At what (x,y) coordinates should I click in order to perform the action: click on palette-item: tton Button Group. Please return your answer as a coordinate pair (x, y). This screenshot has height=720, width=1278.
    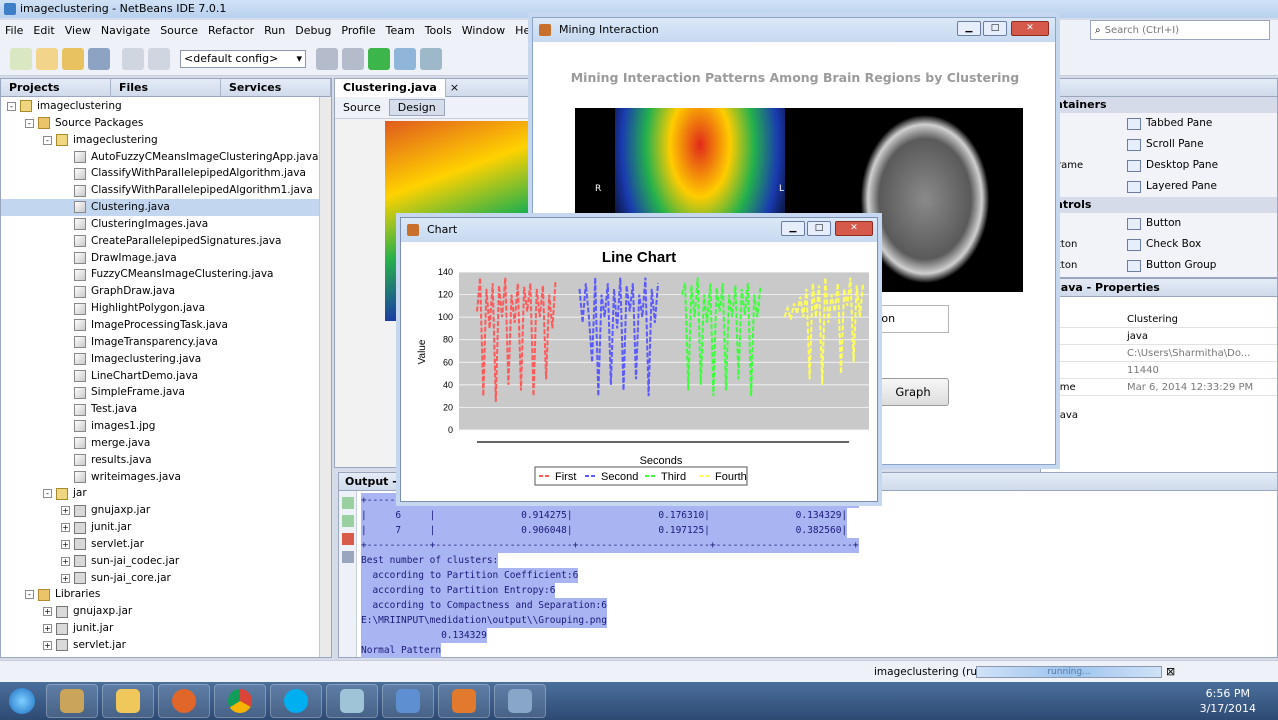
    Looking at the image, I should click on (1159, 265).